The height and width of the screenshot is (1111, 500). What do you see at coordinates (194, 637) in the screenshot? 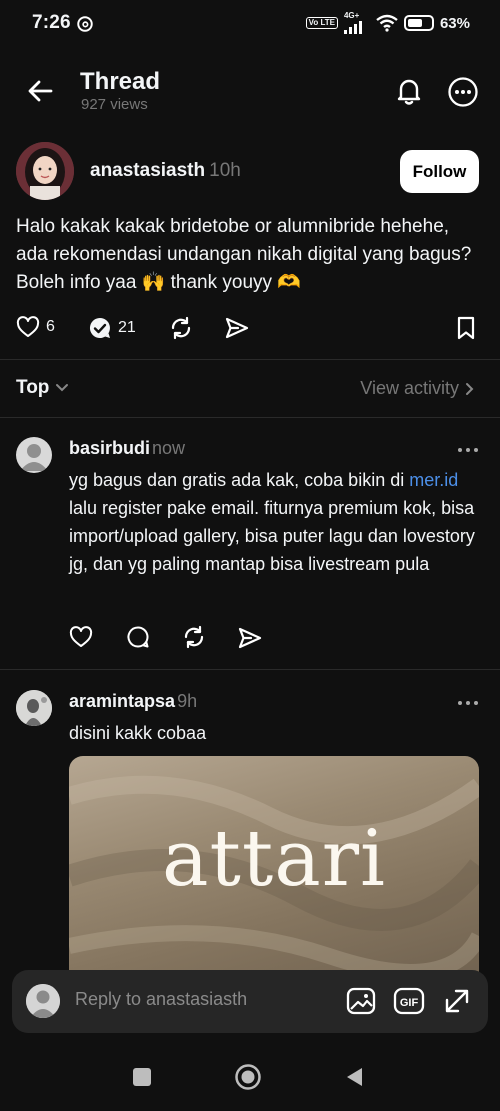
I see `comment-repost-icon` at bounding box center [194, 637].